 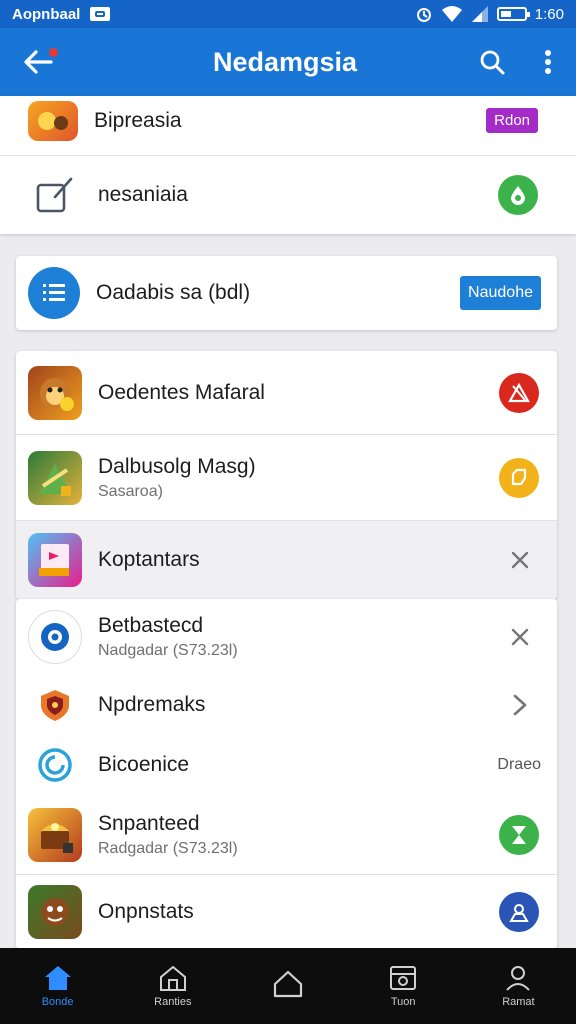 I want to click on tag-icon, so click(x=519, y=476).